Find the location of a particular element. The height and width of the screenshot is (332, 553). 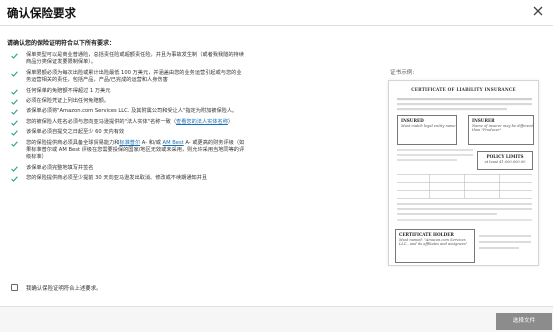

select-file-button: 选择文件 is located at coordinates (524, 321).